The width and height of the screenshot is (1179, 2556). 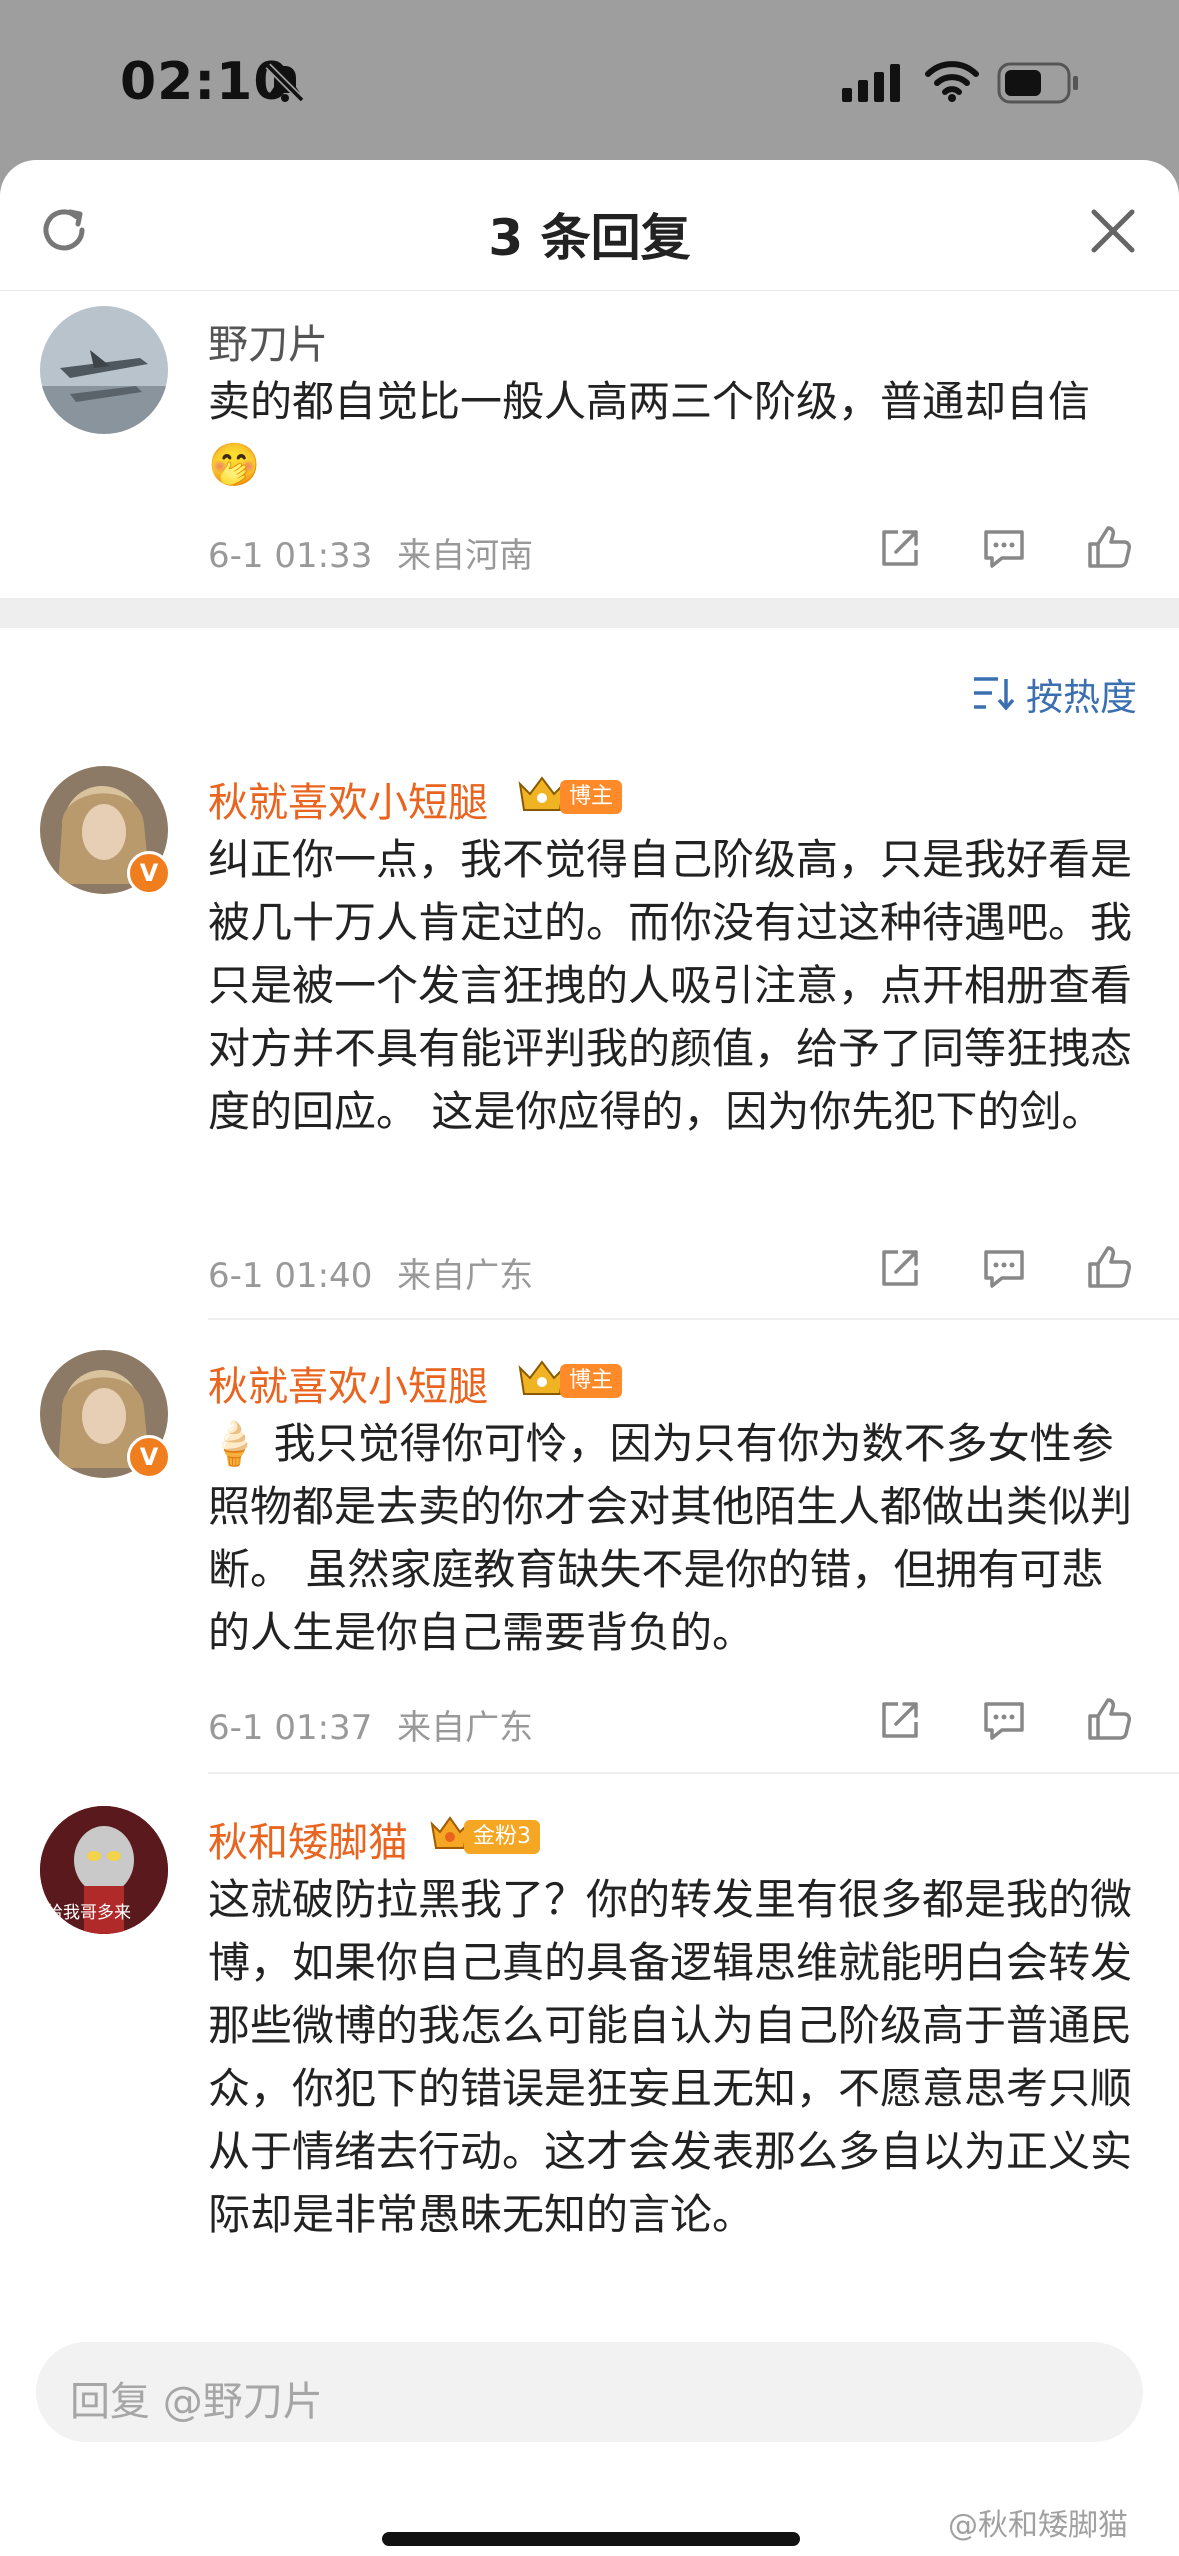 What do you see at coordinates (465, 556) in the screenshot?
I see `comment-location: 来自河南` at bounding box center [465, 556].